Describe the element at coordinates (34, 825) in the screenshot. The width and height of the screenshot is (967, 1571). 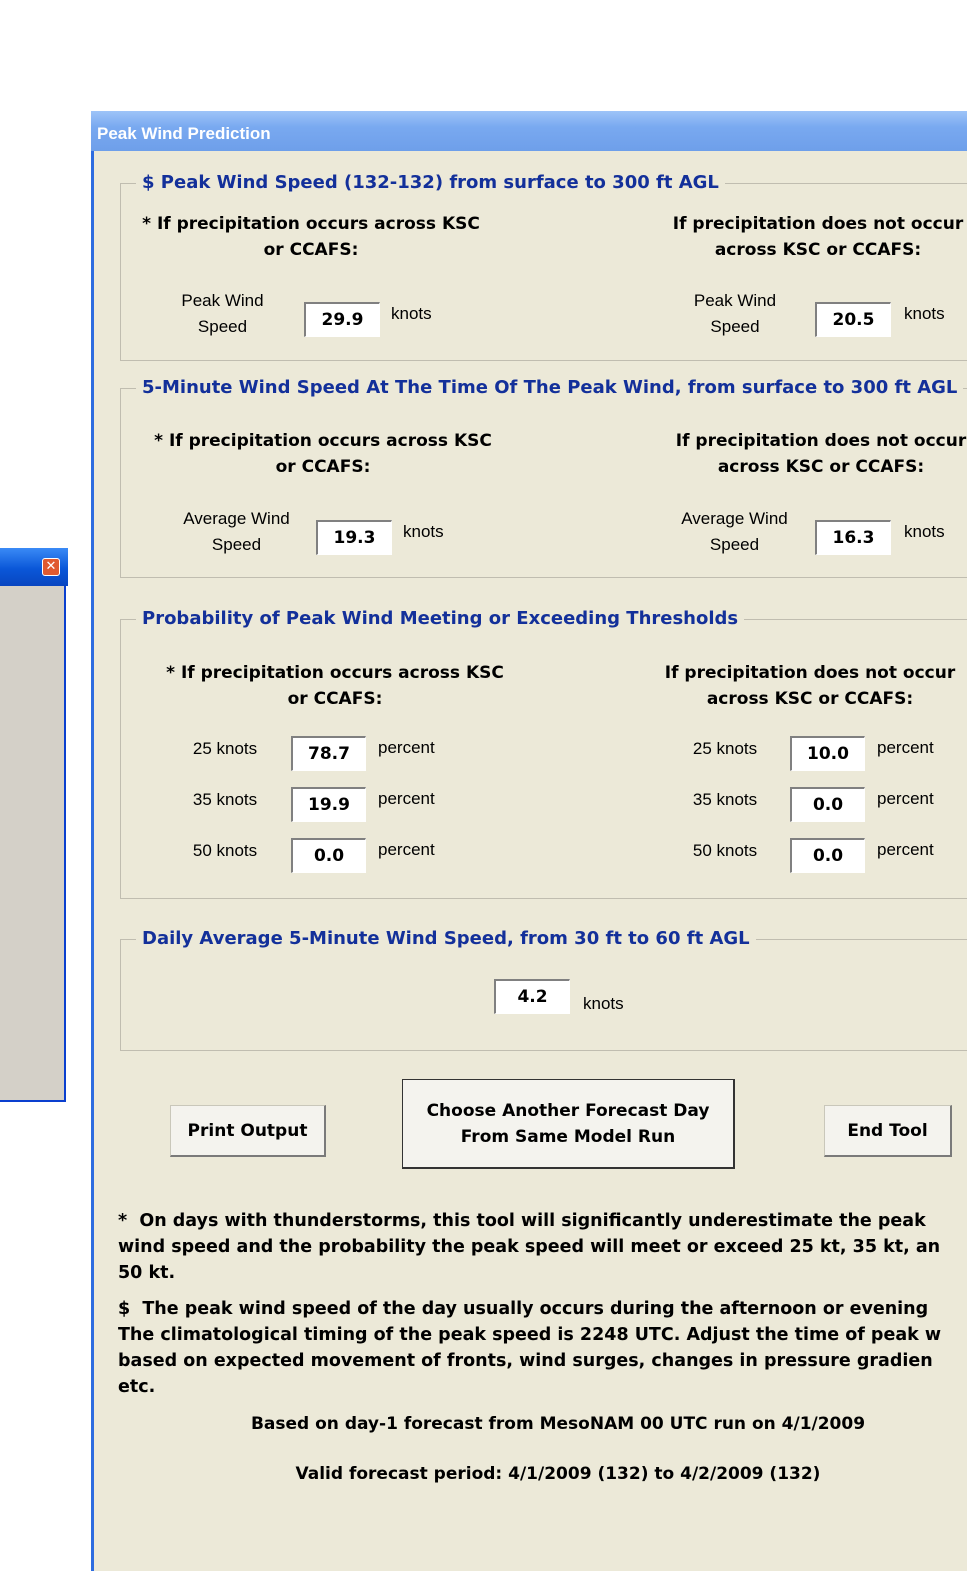
I see `background-dialog: ✕` at that location.